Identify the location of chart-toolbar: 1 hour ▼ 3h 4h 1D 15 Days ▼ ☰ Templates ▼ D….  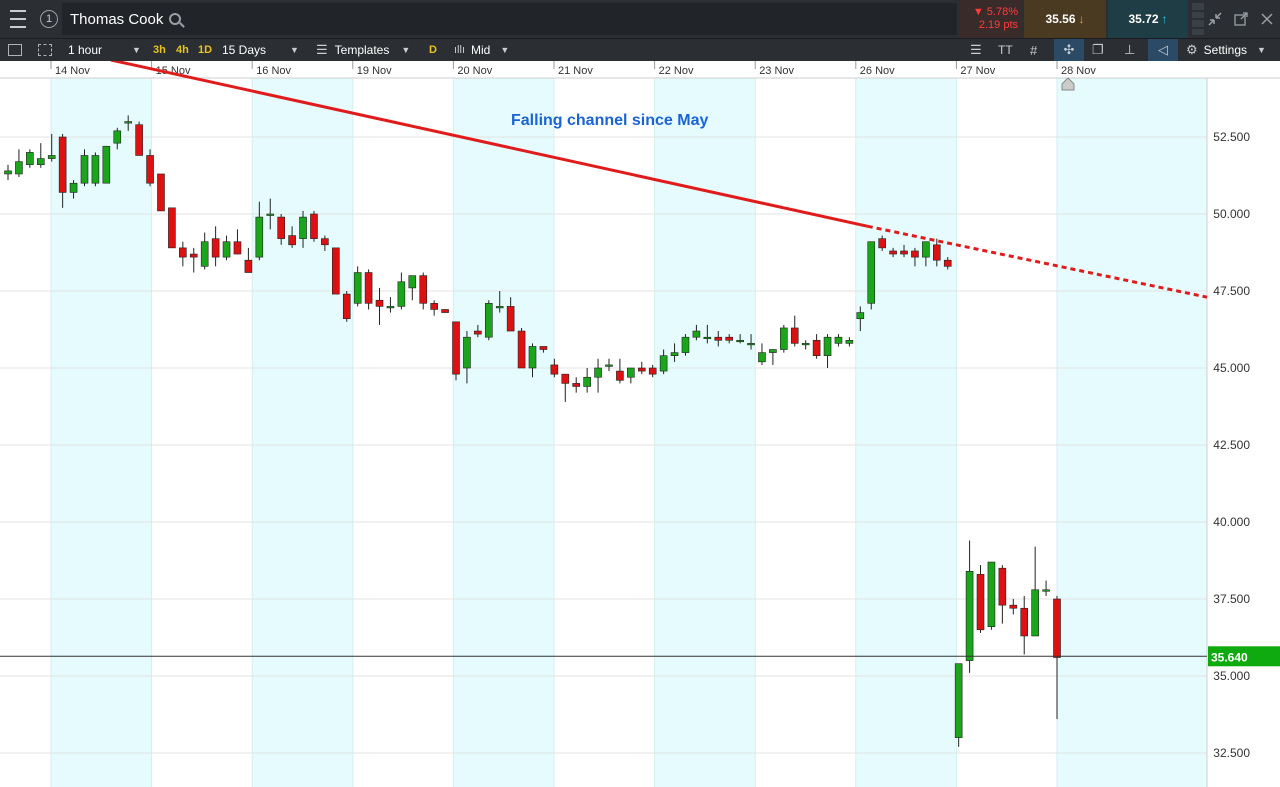
(640, 49).